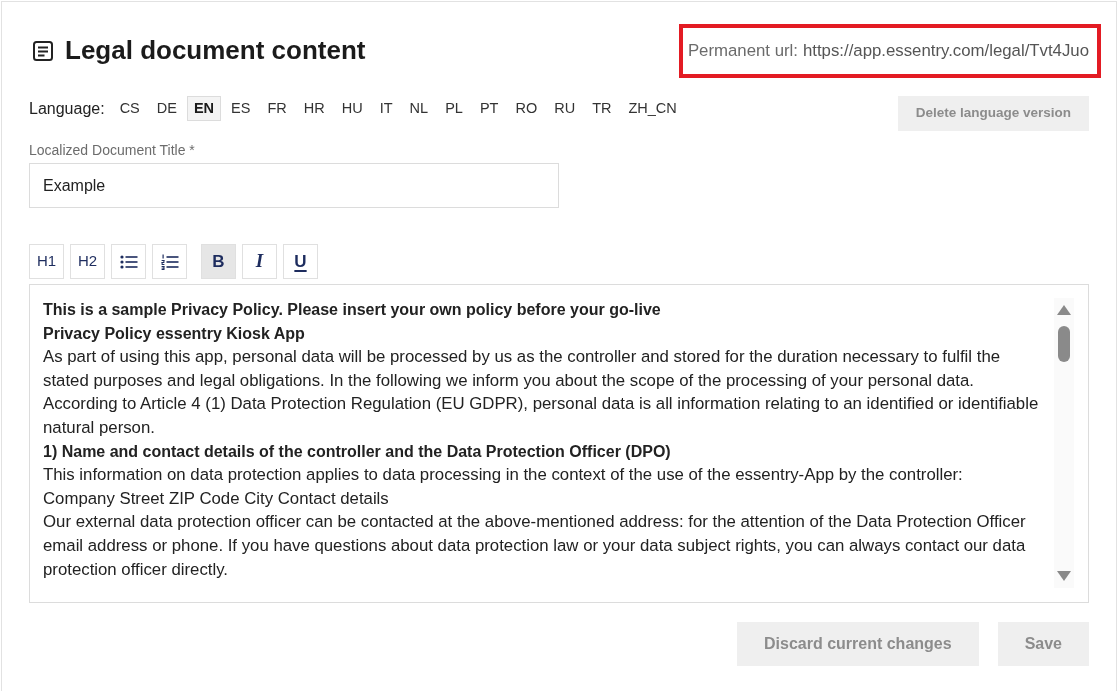  I want to click on policy-paragraph: According to Article 4 (1) Data Protection Regulation (EU GDPR), personal data is all information relating to an identified or identifiable natural person., so click(541, 416).